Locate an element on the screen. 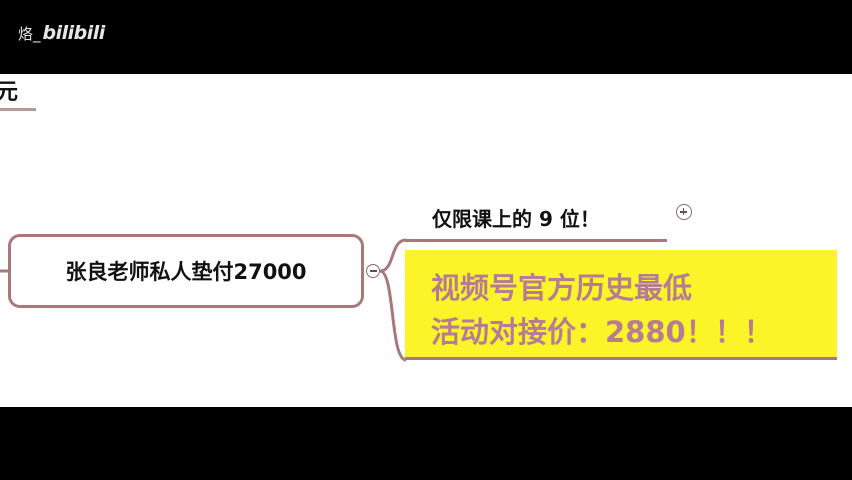 This screenshot has height=480, width=852. highlight-line-2: 活动对接价：2880！！！ is located at coordinates (602, 332).